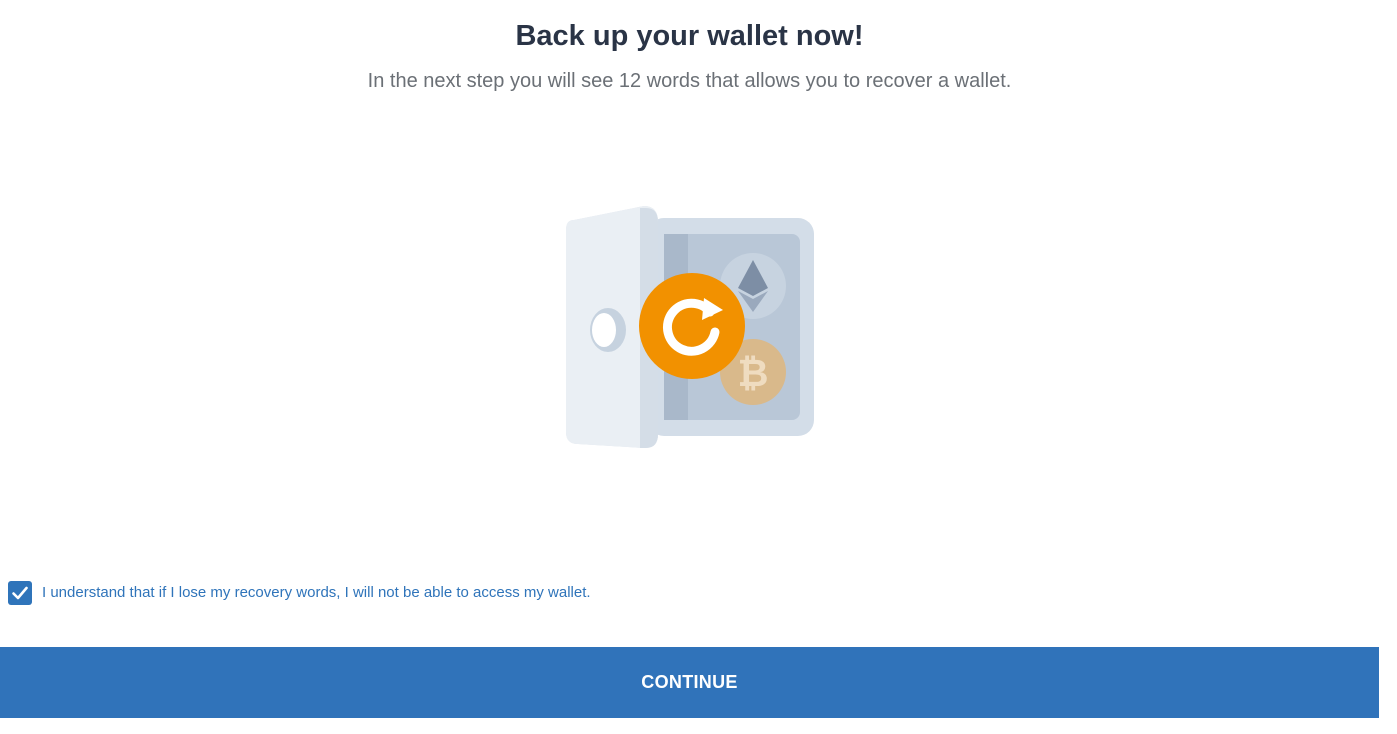 The height and width of the screenshot is (734, 1397). What do you see at coordinates (689, 682) in the screenshot?
I see `continue-button: CONTINUE` at bounding box center [689, 682].